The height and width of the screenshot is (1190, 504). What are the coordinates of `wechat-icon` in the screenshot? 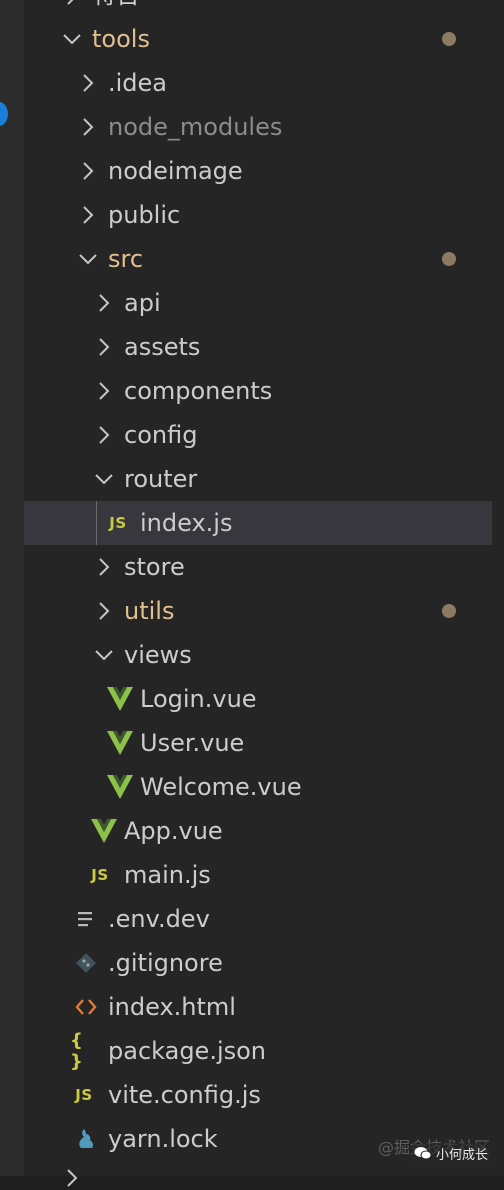 It's located at (423, 1153).